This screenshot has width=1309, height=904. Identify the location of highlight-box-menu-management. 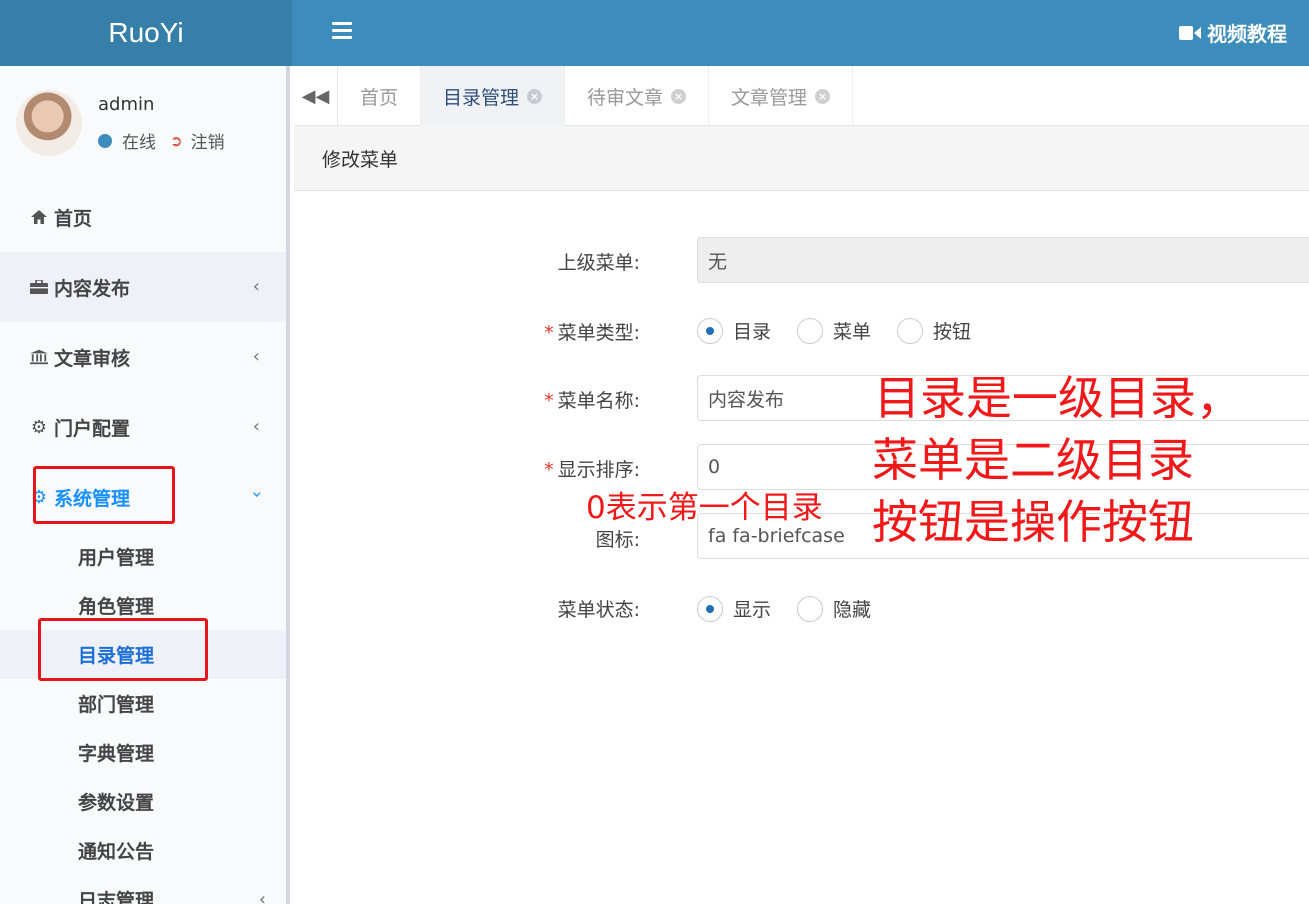
(123, 649).